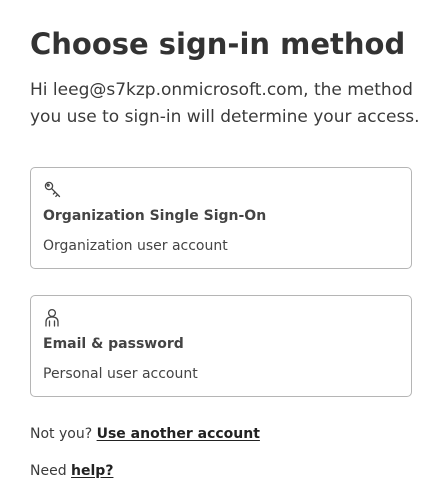  Describe the element at coordinates (92, 471) in the screenshot. I see `help-link: help?` at that location.